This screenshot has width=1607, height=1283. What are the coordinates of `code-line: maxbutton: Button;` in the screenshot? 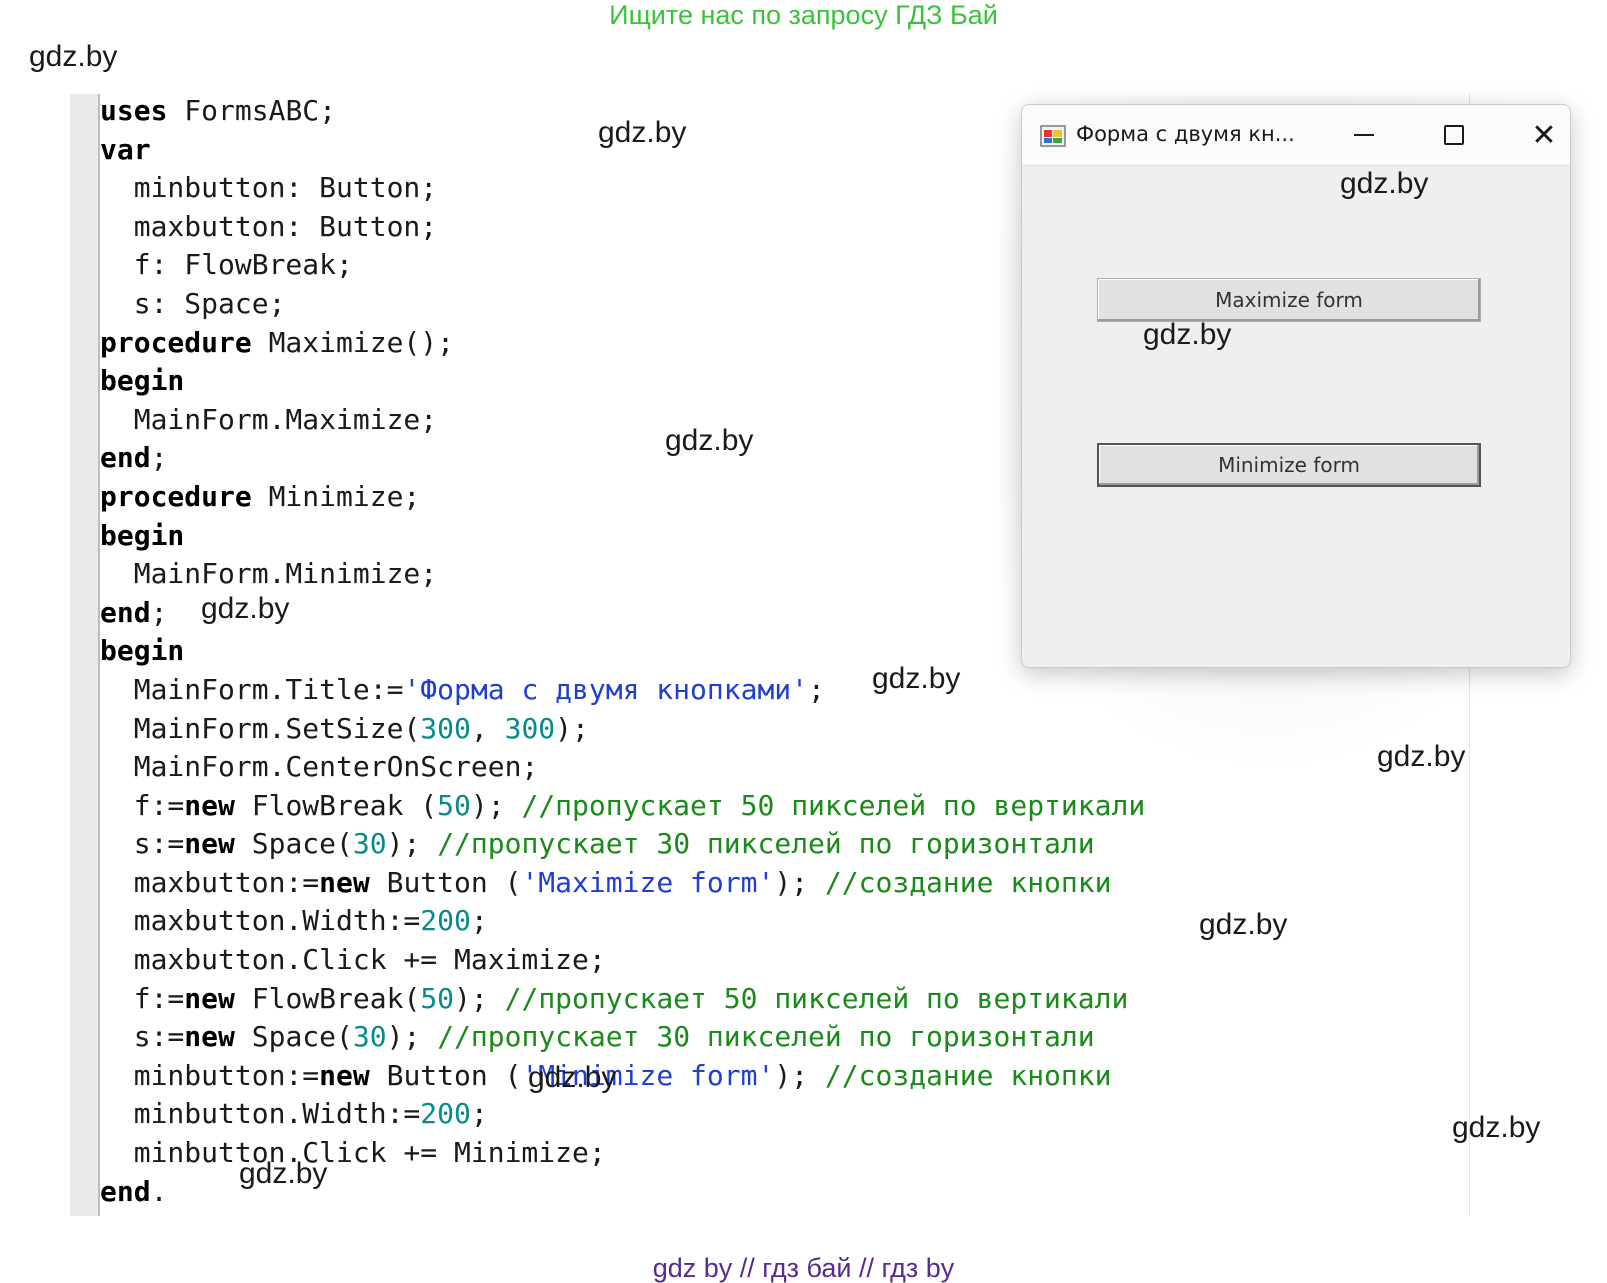 It's located at (269, 226).